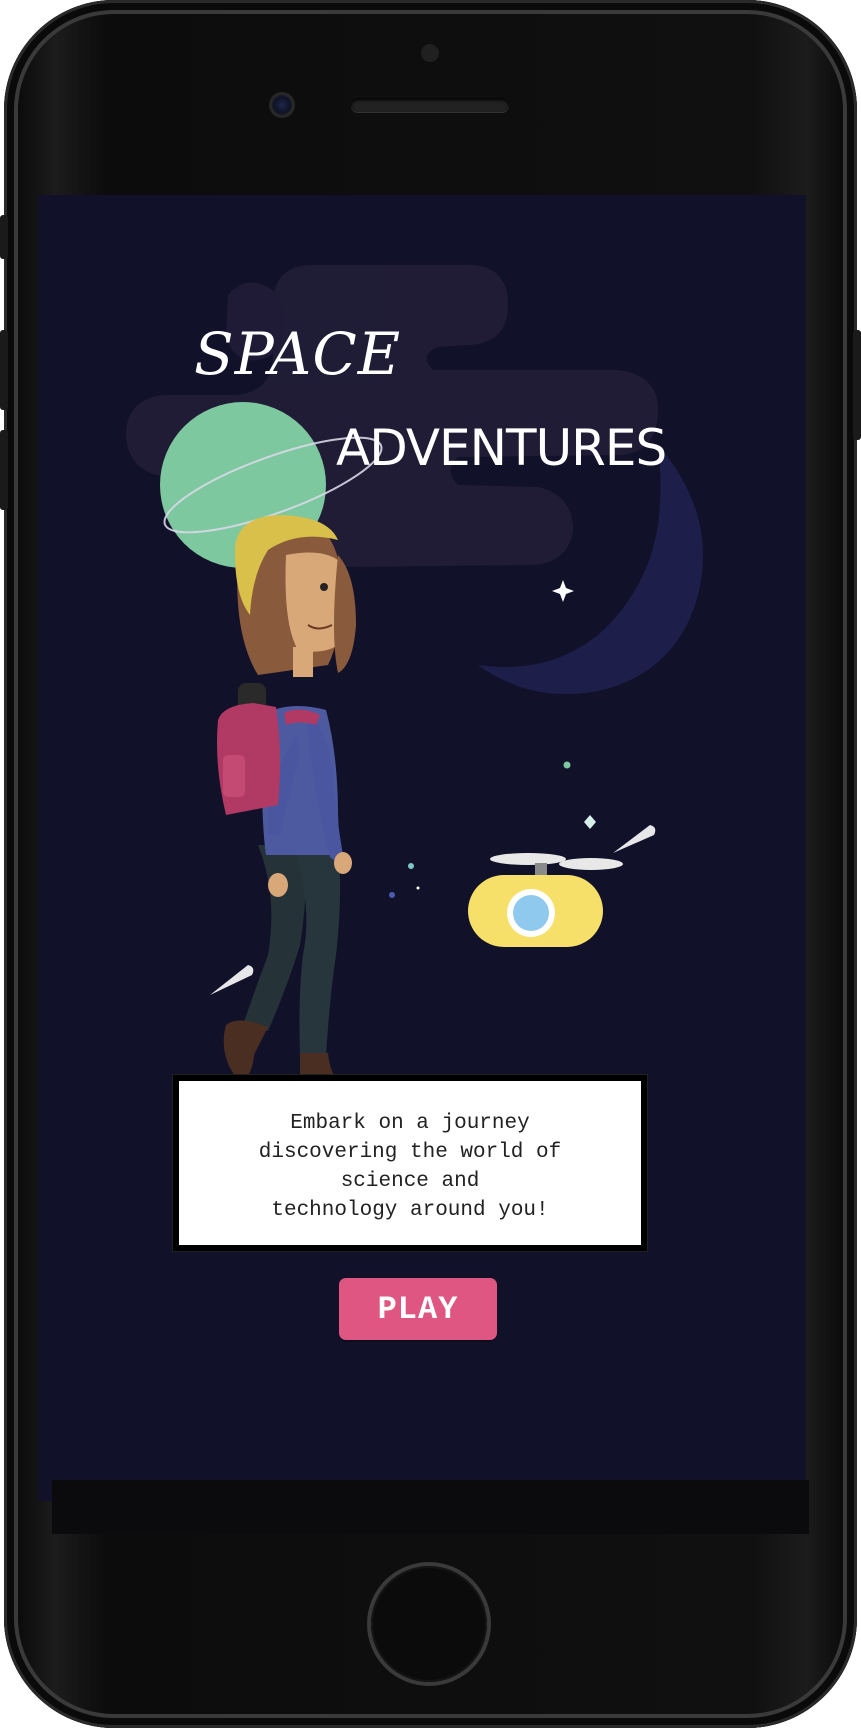 This screenshot has width=861, height=1732. What do you see at coordinates (590, 570) in the screenshot?
I see `crescent-moon-icon` at bounding box center [590, 570].